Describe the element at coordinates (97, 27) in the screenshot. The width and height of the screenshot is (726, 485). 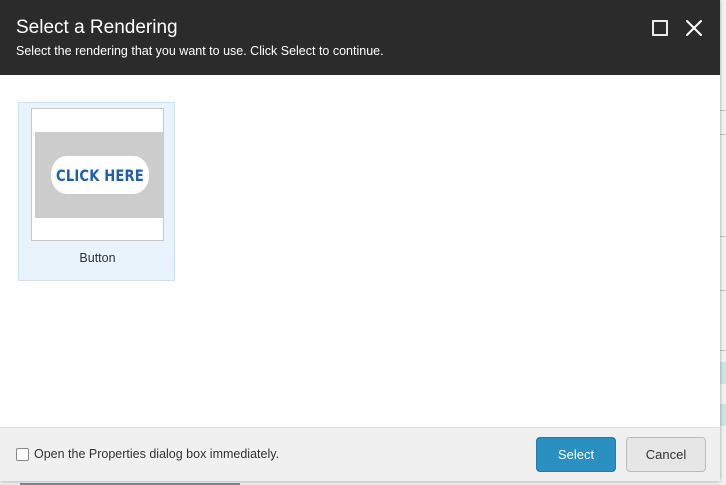
I see `dialog-title: Select a Rendering` at that location.